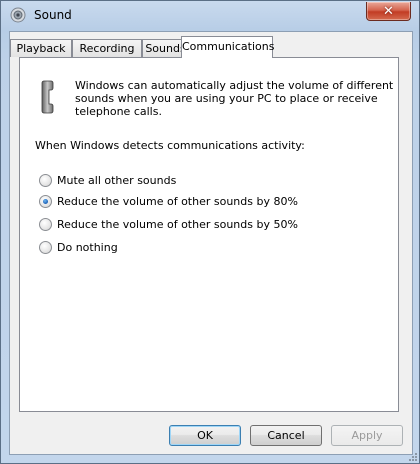  I want to click on close-button: ✕, so click(388, 11).